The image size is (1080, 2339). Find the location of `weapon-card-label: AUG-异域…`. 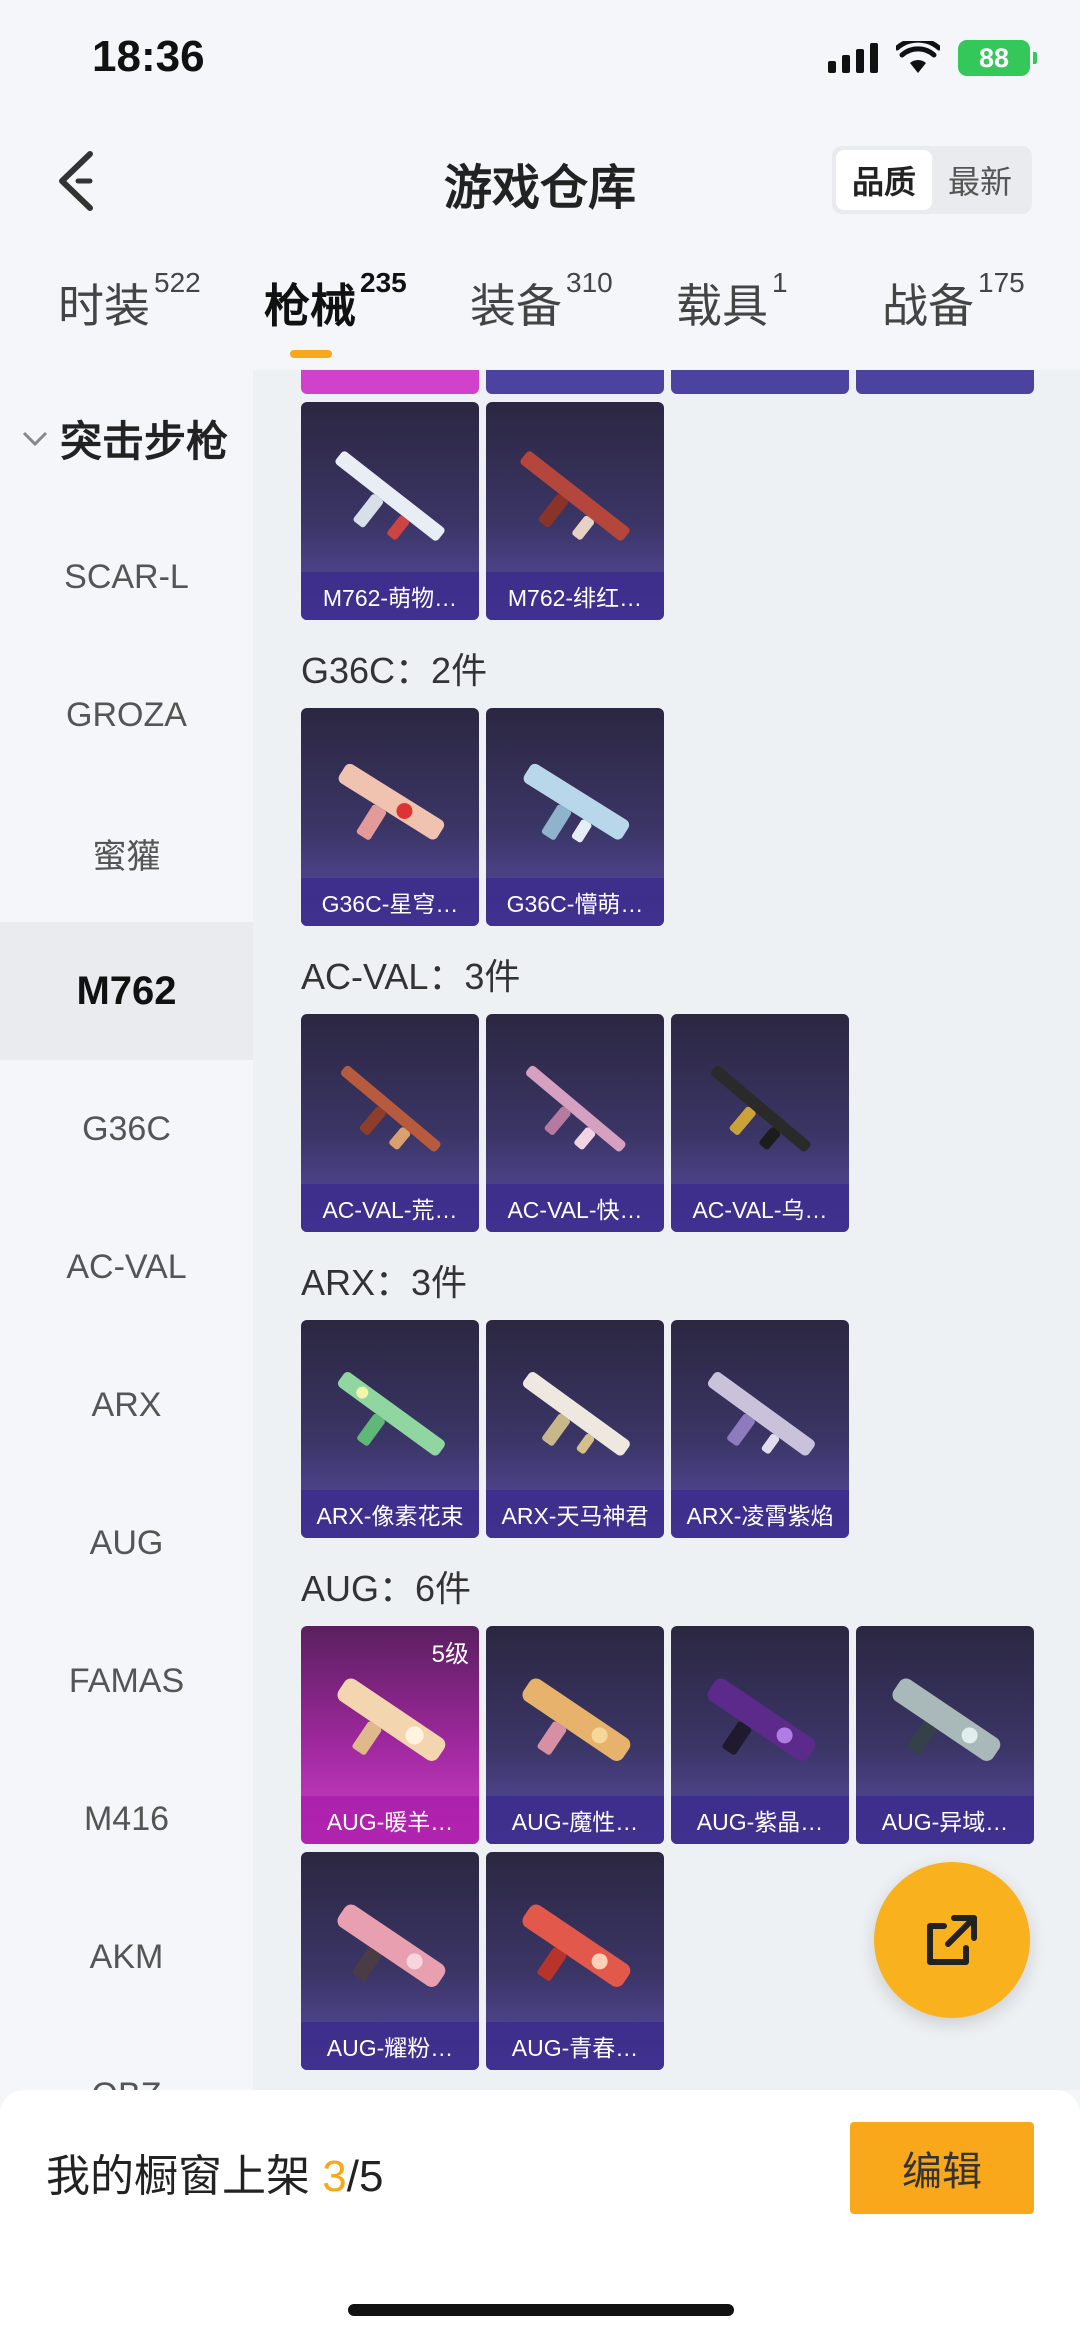

weapon-card-label: AUG-异域… is located at coordinates (945, 1820).